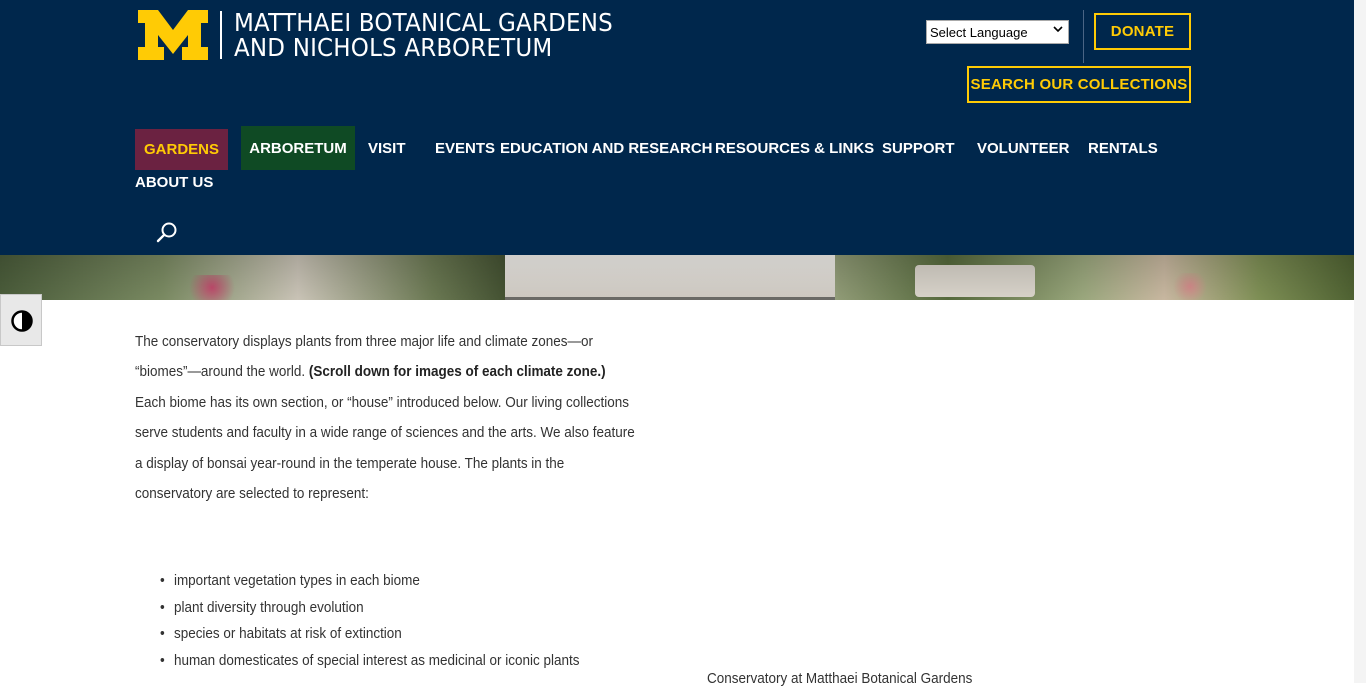  Describe the element at coordinates (423, 22) in the screenshot. I see `logo-line-1: MATTHAEI BOTANICAL GARDENS` at that location.